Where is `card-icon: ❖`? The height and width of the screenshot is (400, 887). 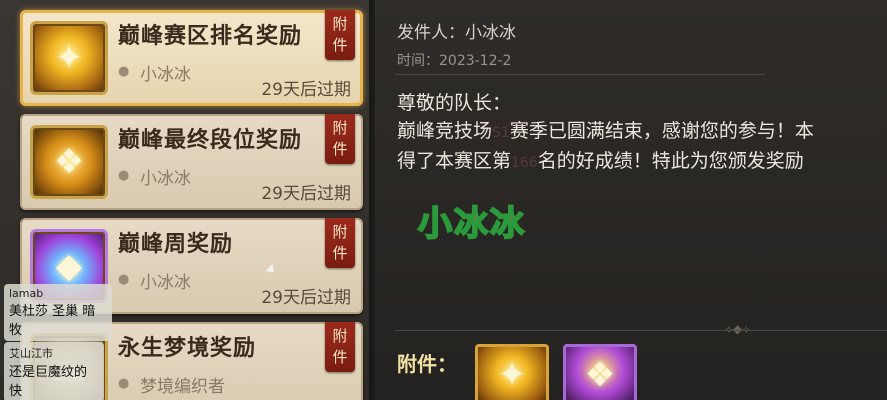
card-icon: ❖ is located at coordinates (69, 162).